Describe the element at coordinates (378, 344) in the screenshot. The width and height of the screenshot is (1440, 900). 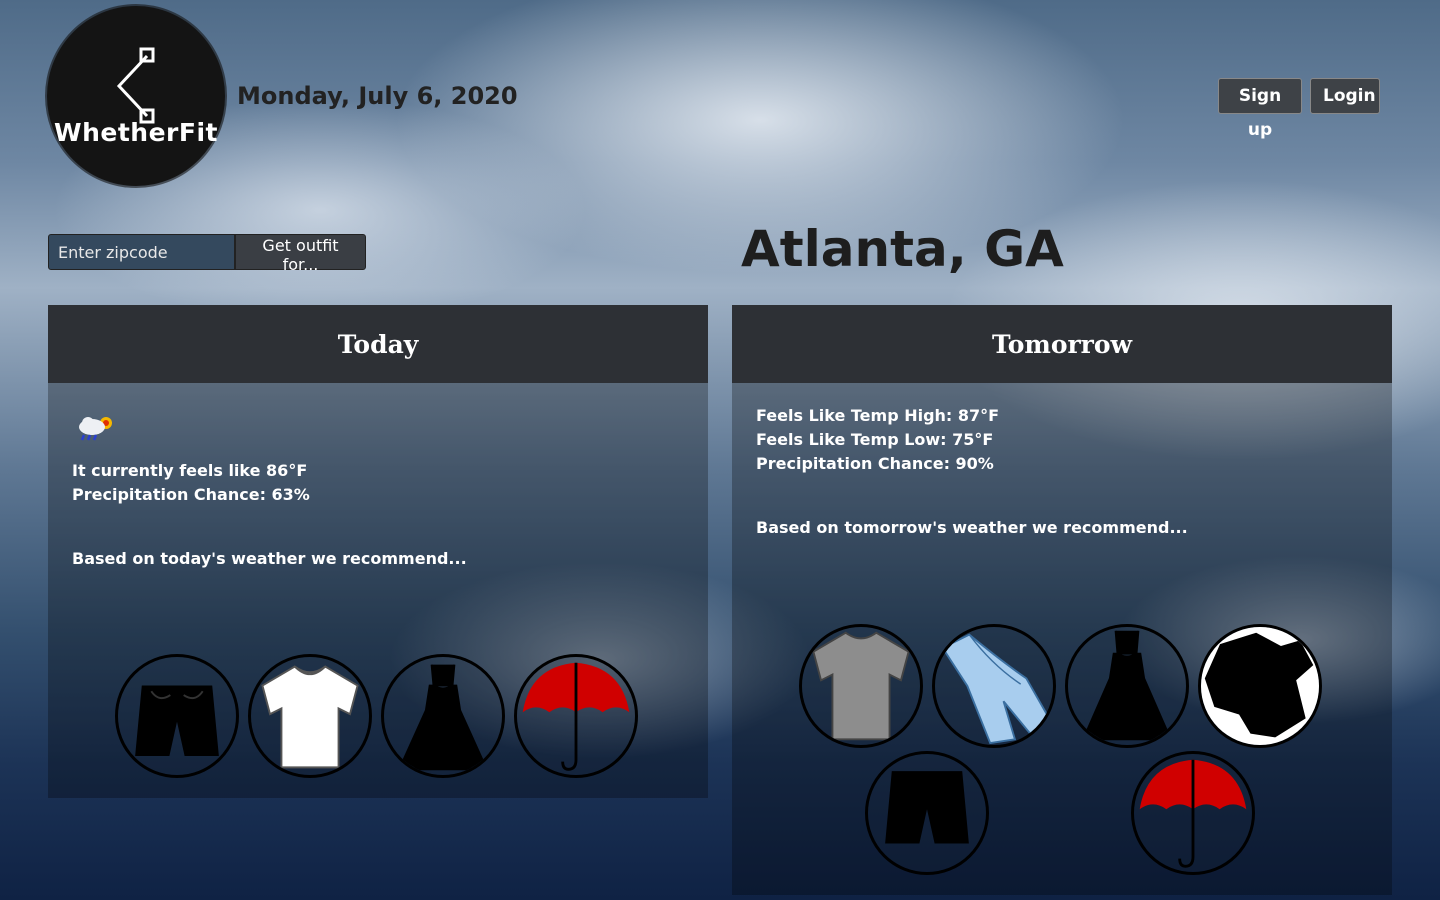
I see `today-title: Today` at that location.